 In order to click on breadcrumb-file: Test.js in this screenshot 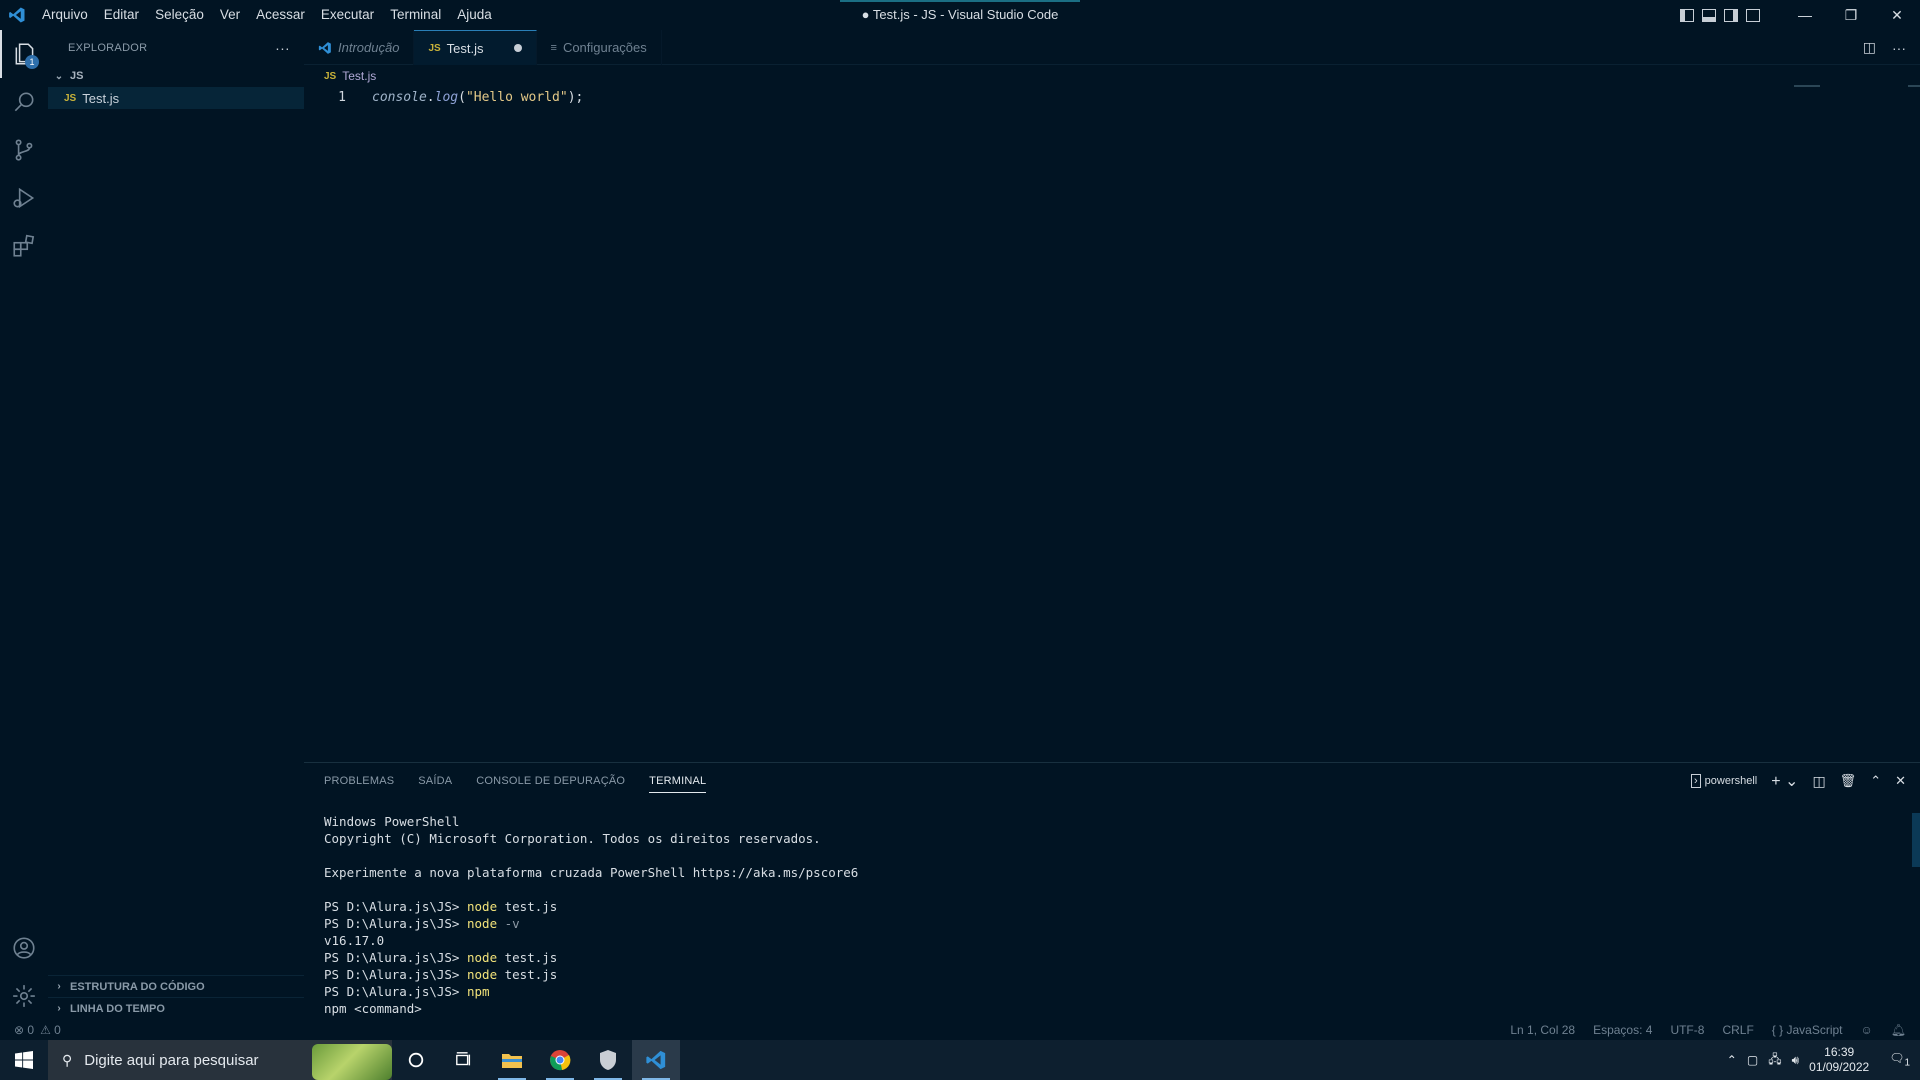, I will do `click(359, 76)`.